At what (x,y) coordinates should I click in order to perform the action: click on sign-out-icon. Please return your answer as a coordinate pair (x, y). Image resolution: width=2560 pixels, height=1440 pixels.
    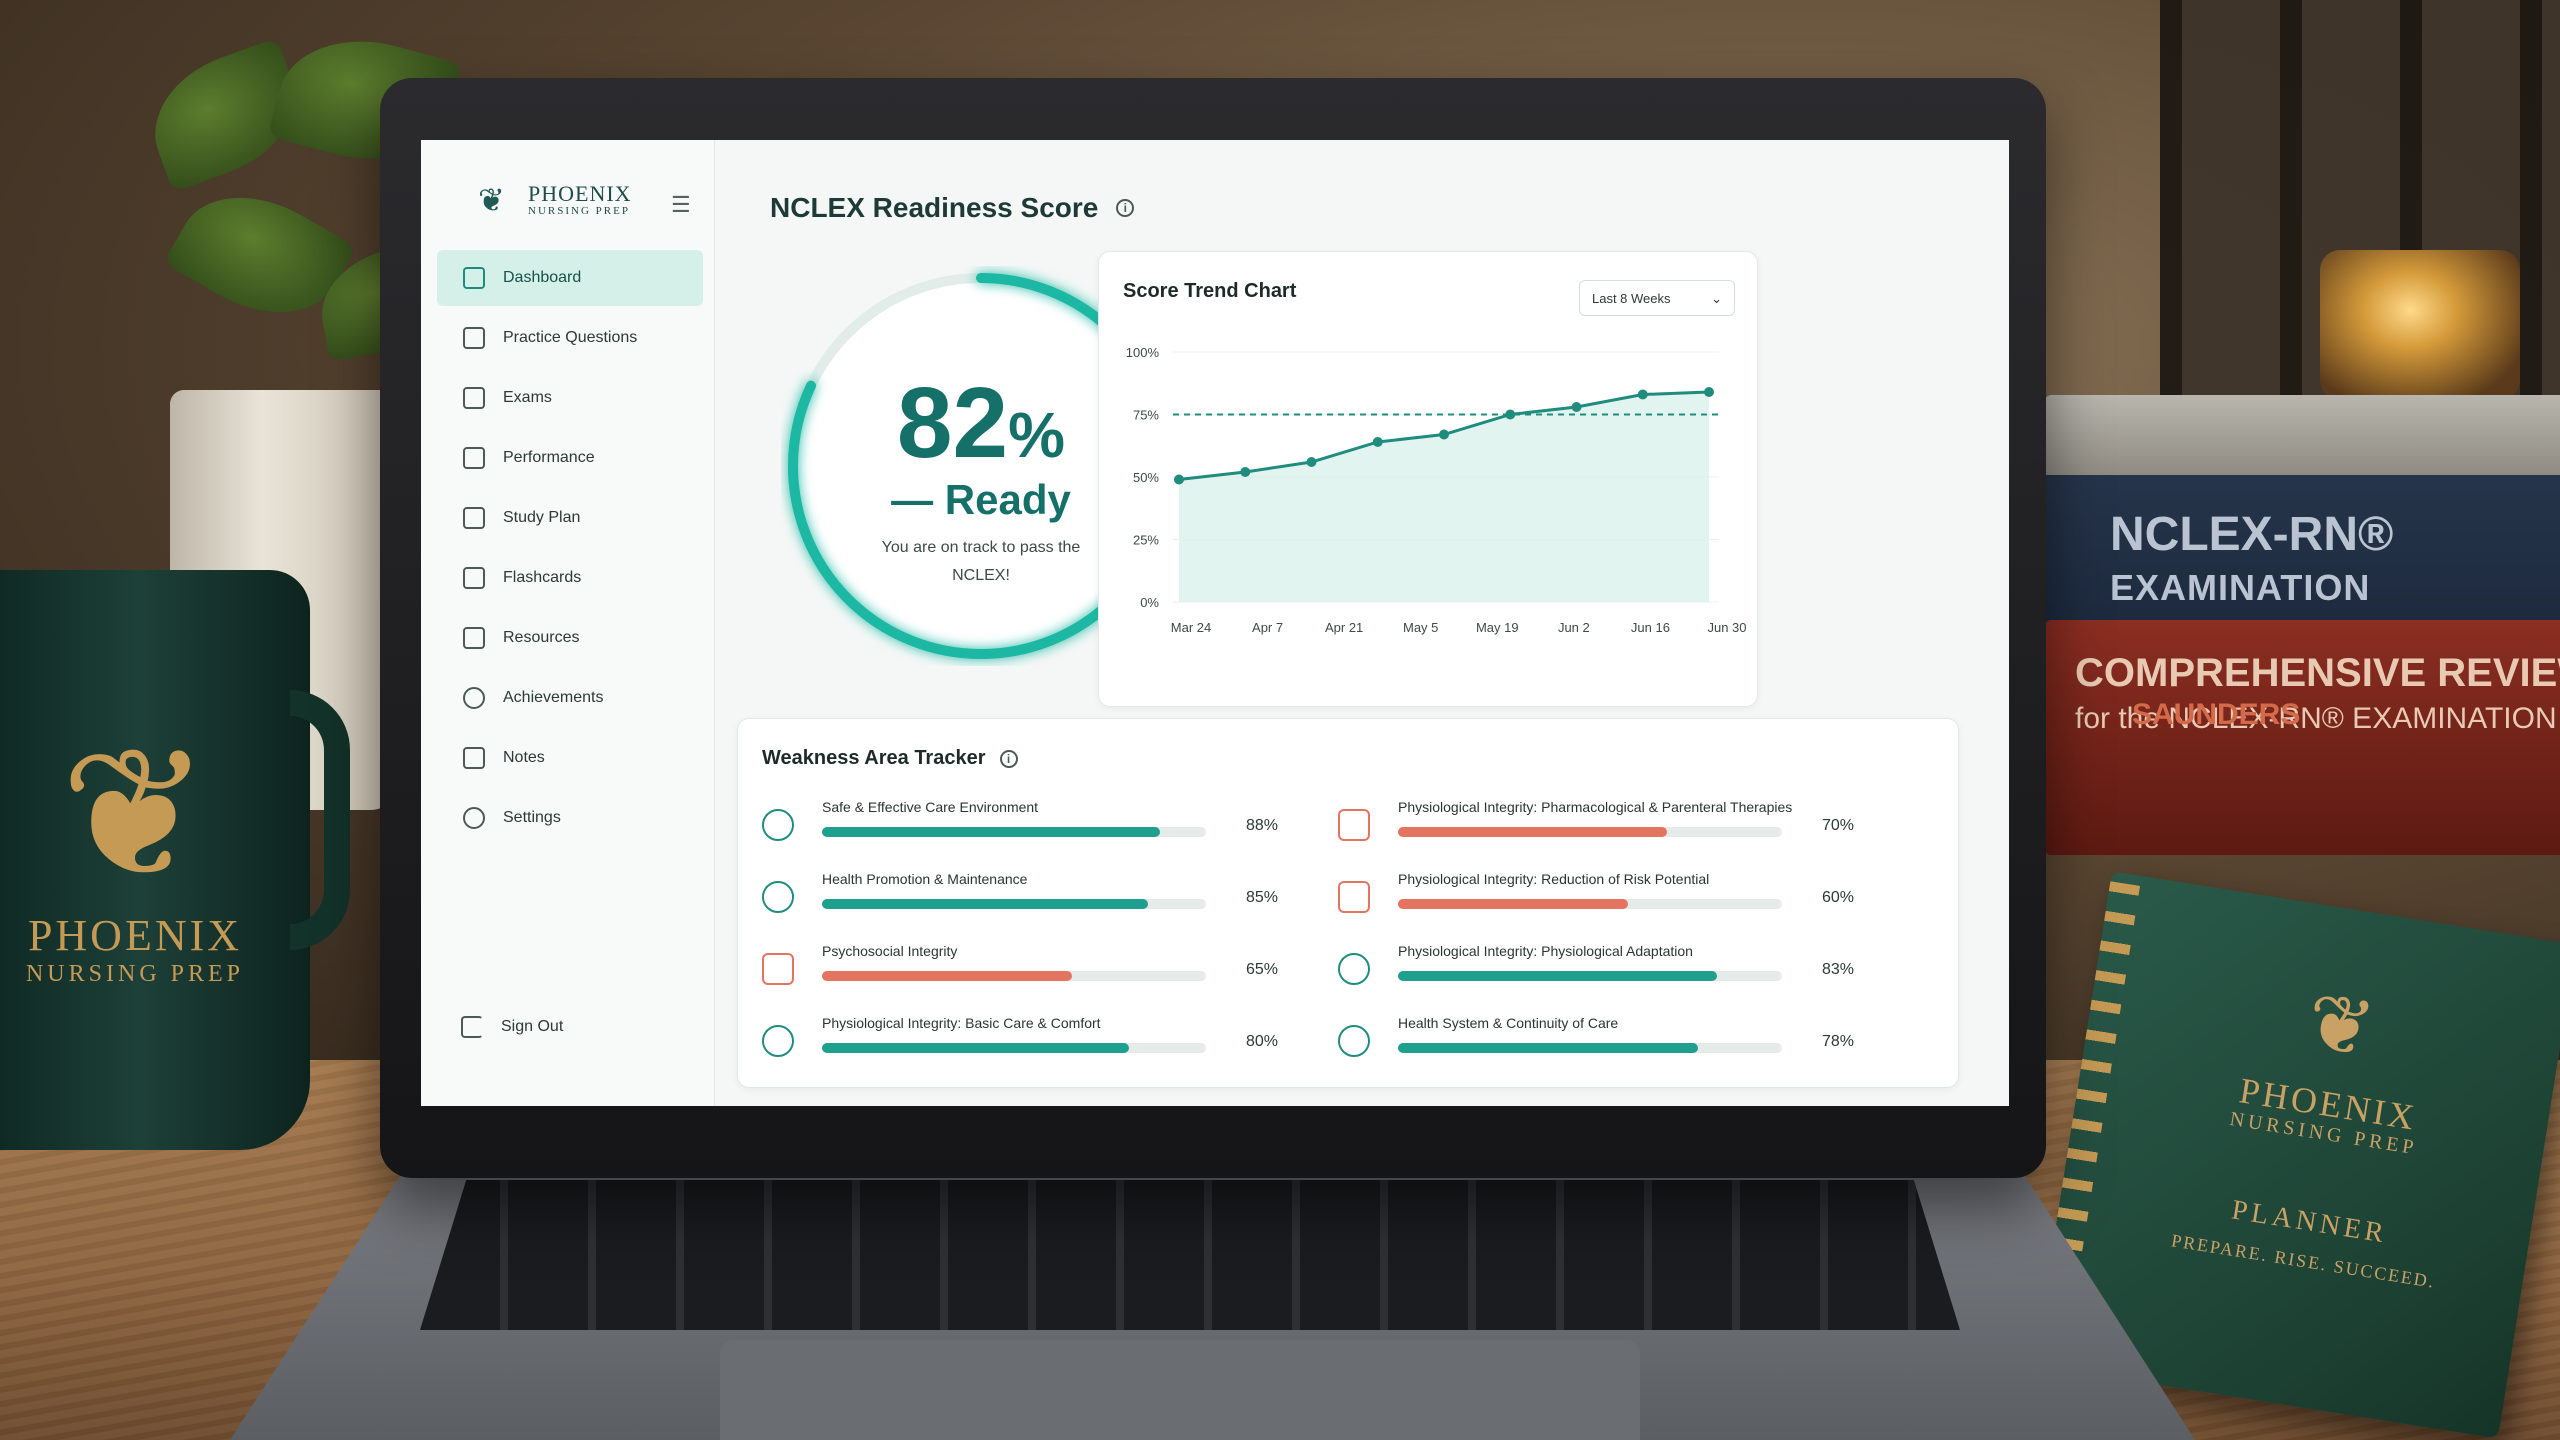
    Looking at the image, I should click on (472, 1027).